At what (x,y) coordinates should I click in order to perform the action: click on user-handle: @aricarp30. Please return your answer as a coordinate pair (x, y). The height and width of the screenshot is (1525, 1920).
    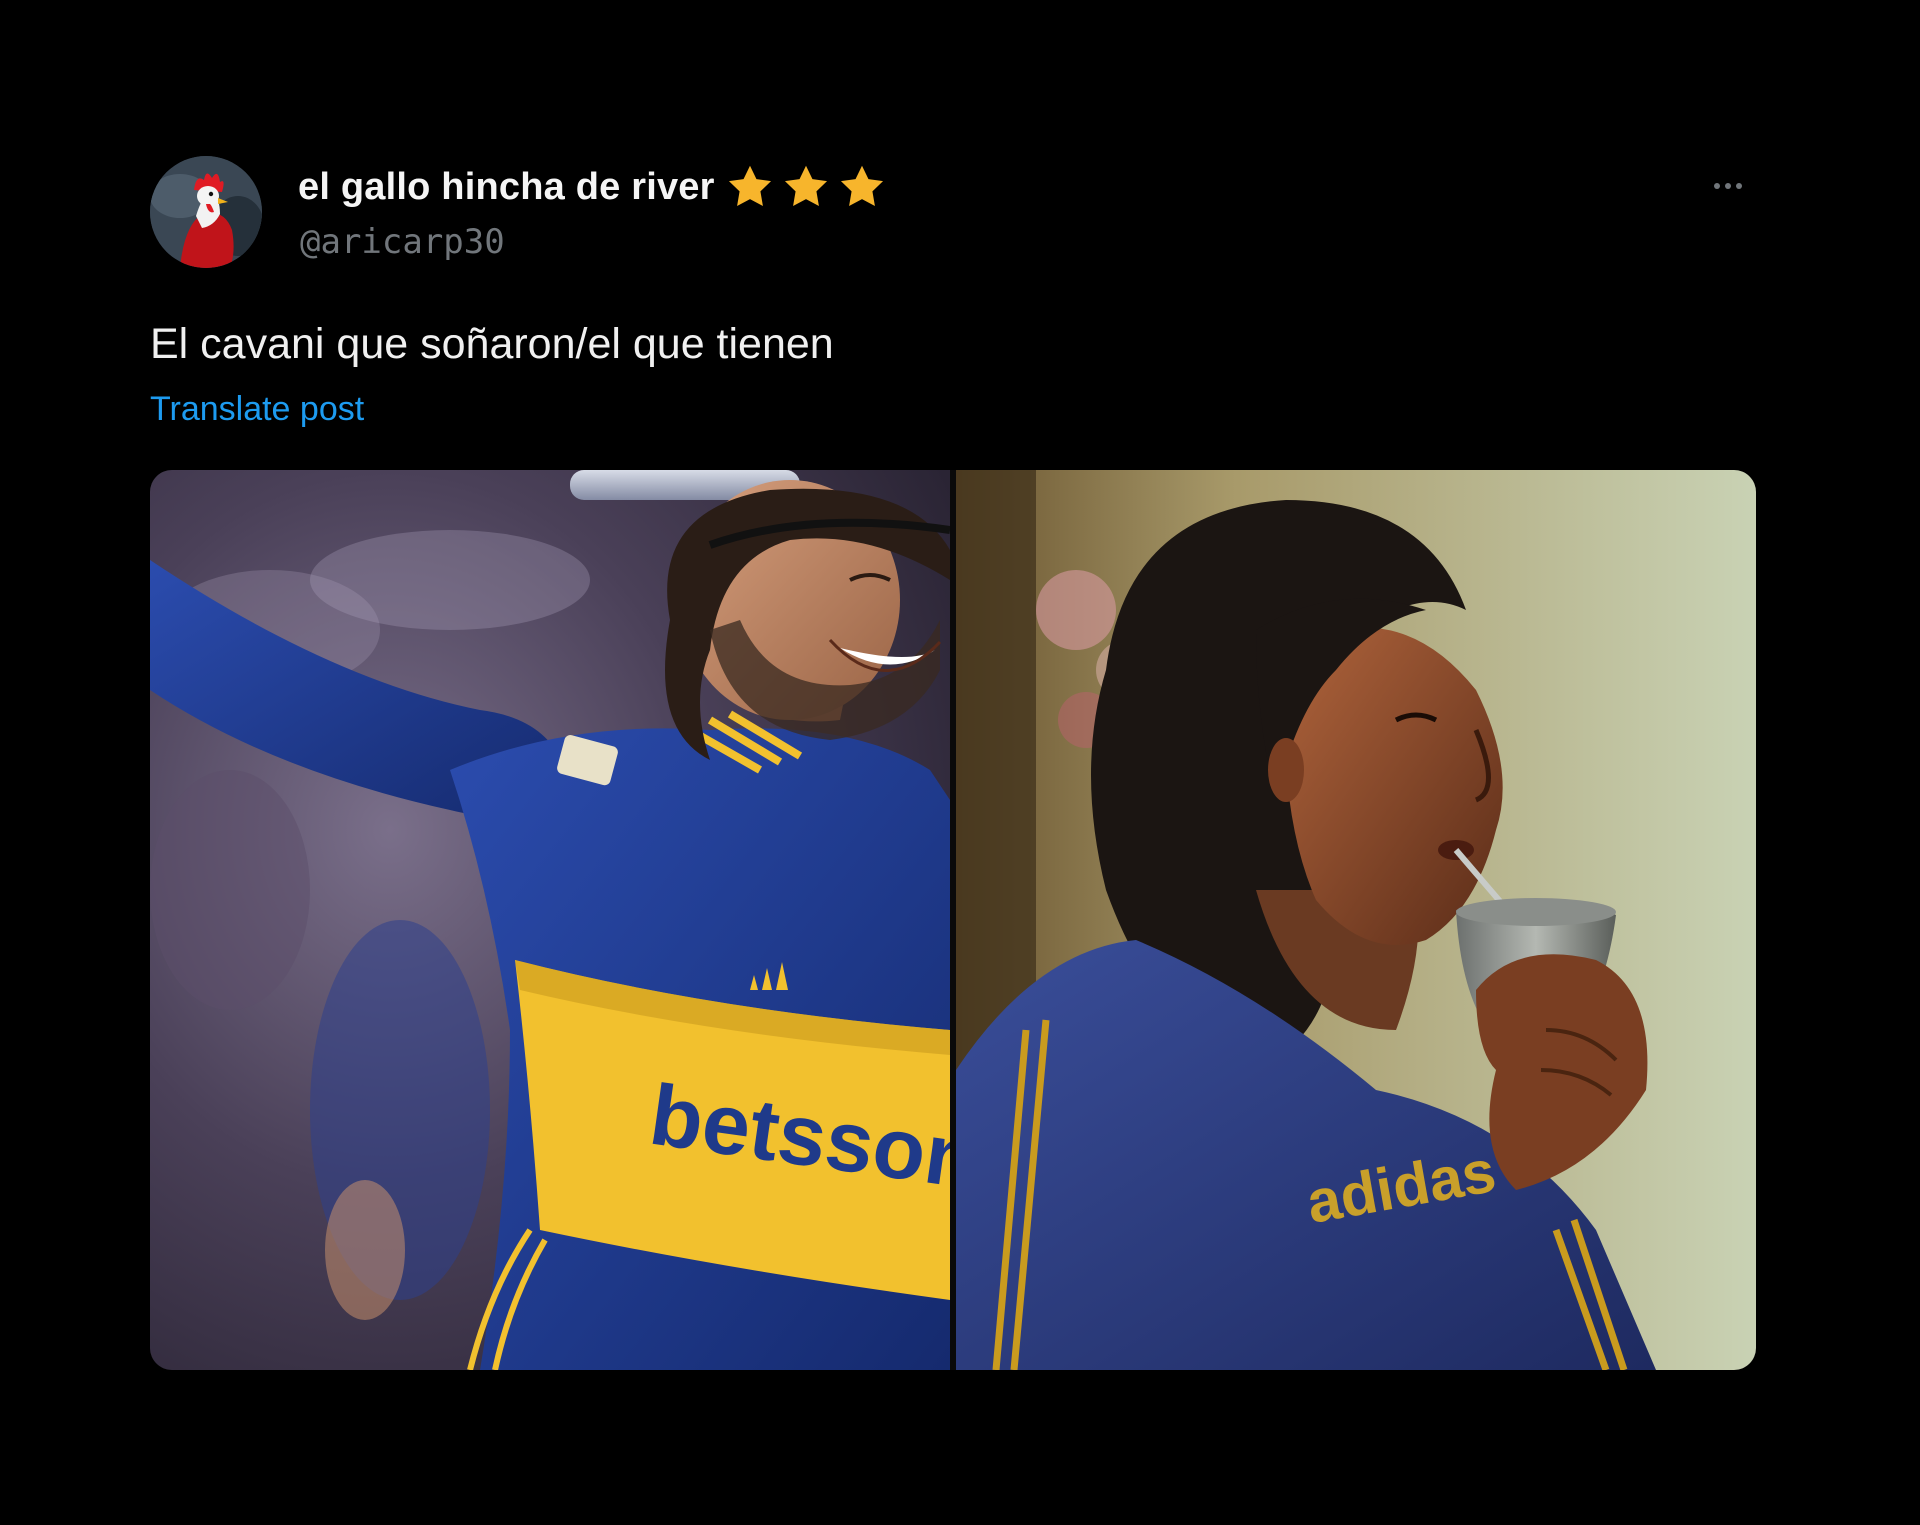
    Looking at the image, I should click on (402, 242).